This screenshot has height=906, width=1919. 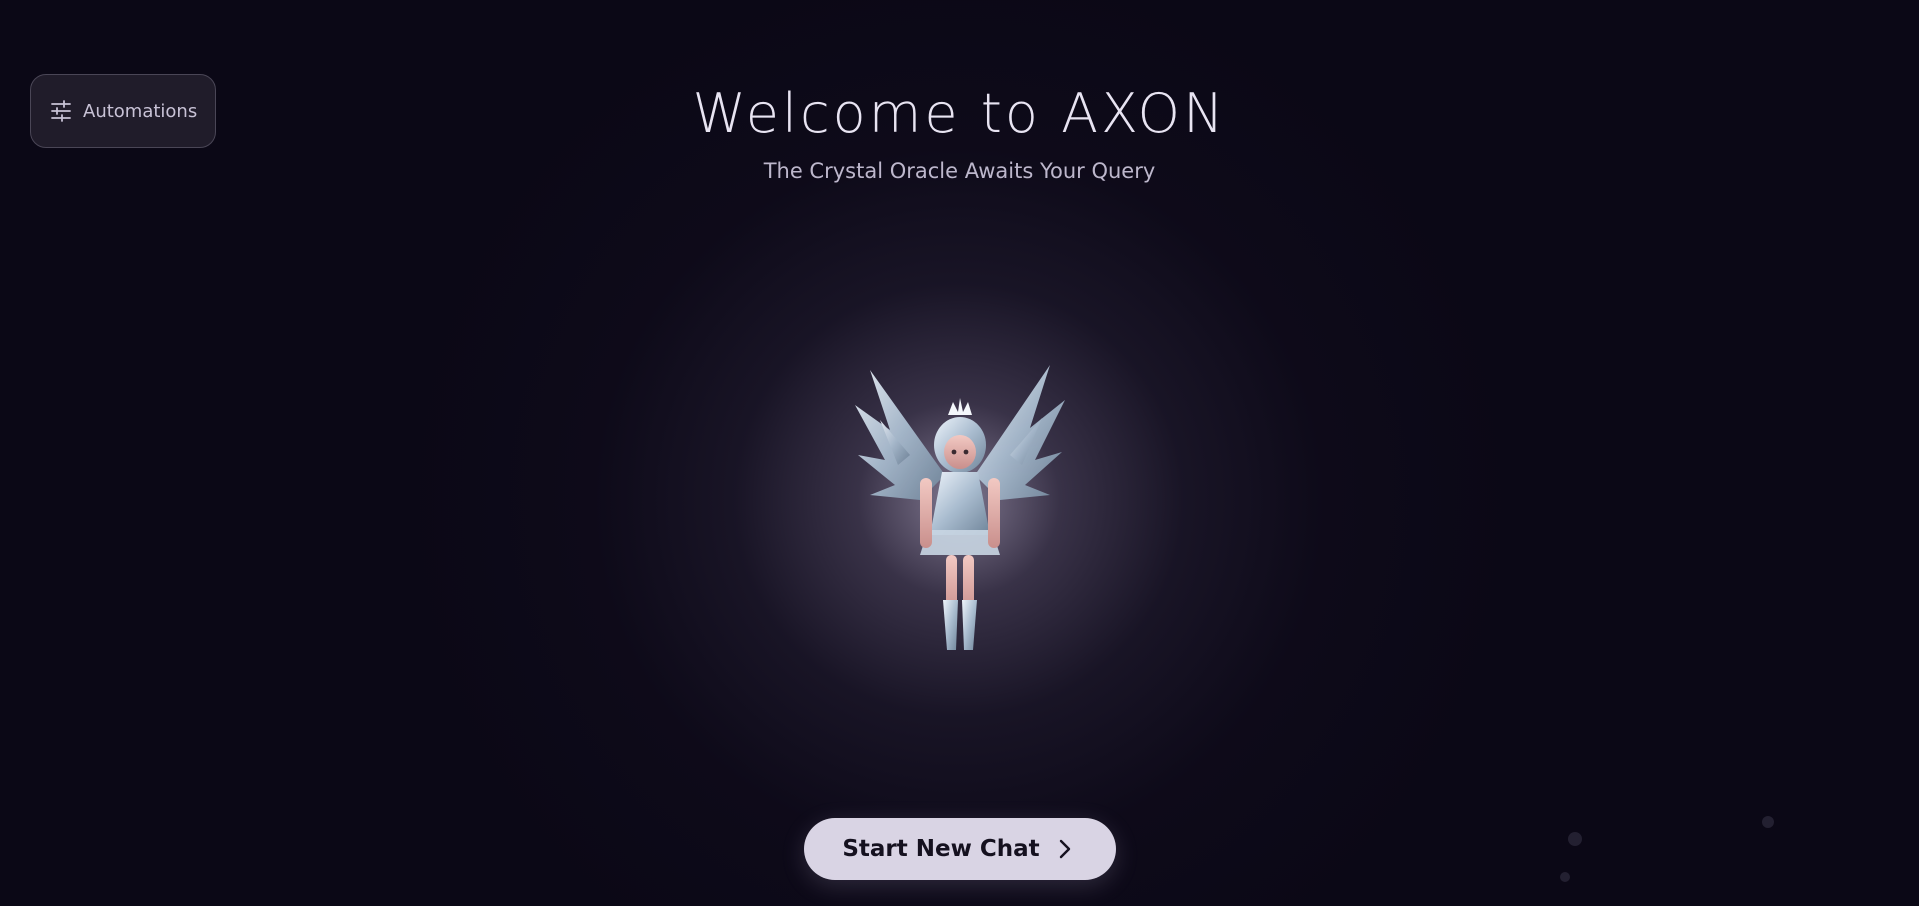 I want to click on start-new-chat-button: Start New Chat, so click(x=960, y=849).